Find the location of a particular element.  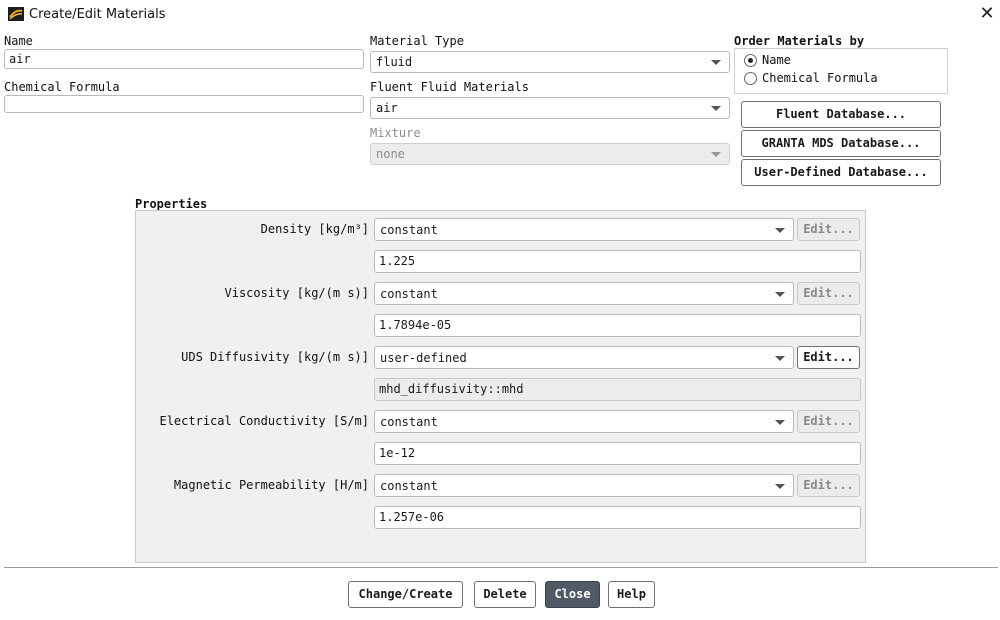

order-by-label: Order Materials by is located at coordinates (799, 41).